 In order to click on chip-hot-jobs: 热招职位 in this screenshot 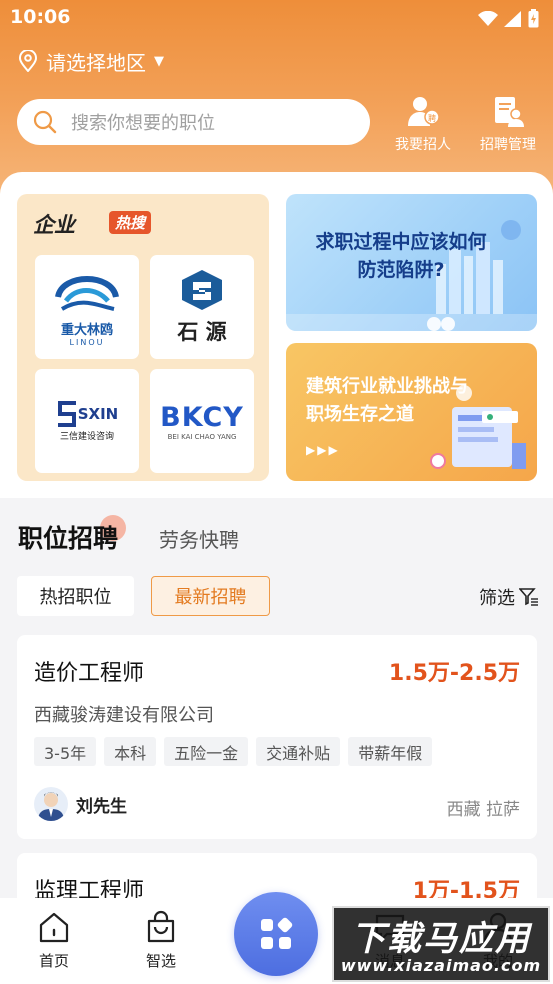, I will do `click(75, 596)`.